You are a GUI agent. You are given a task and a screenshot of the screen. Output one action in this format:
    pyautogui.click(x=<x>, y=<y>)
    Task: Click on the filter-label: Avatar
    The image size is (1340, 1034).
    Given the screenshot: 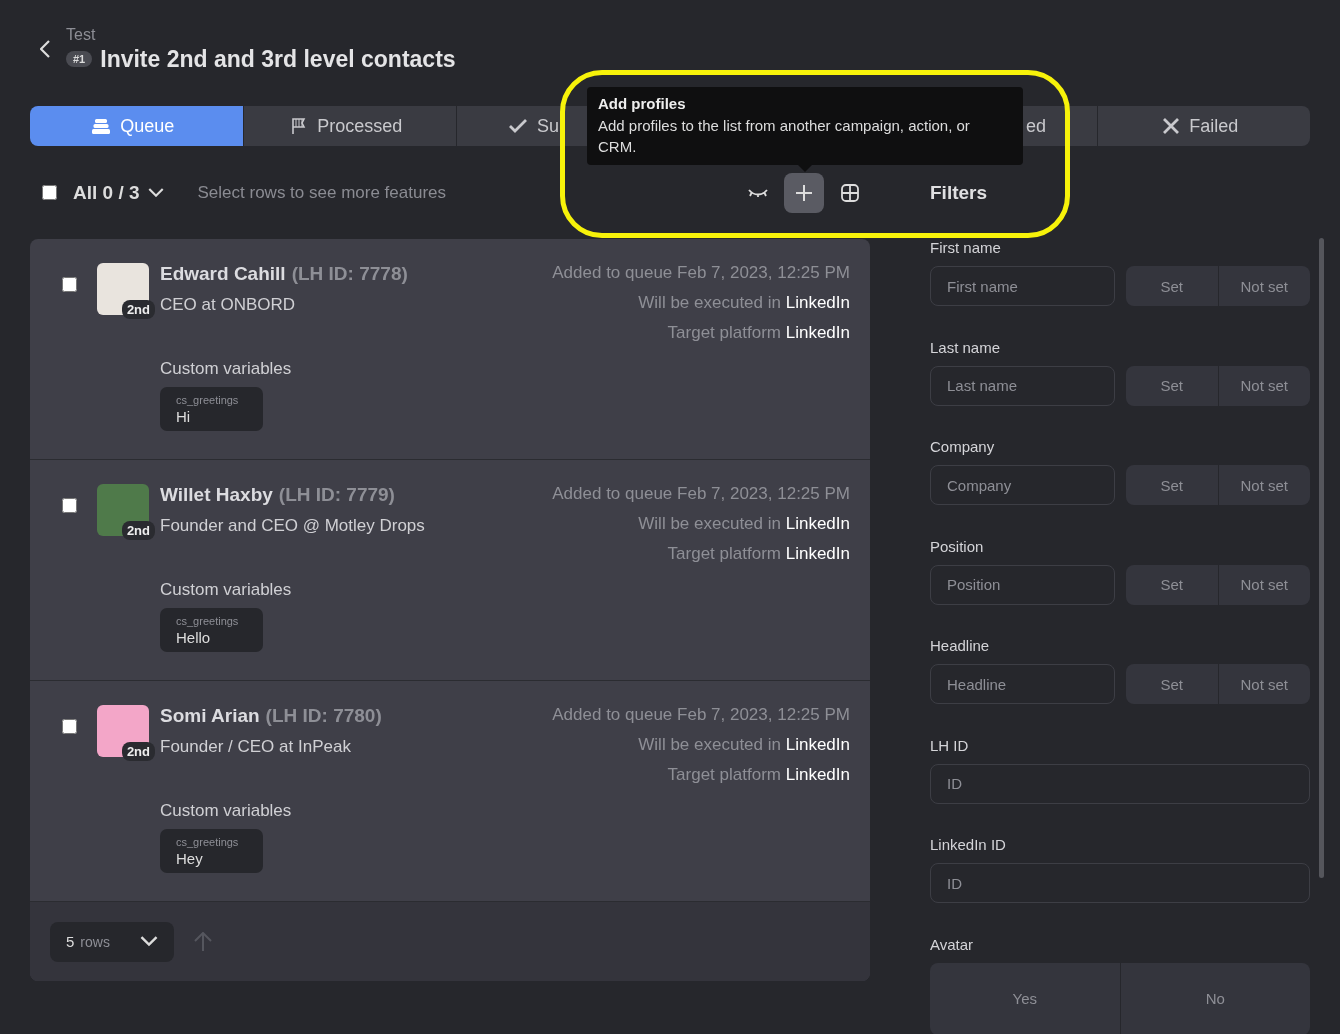 What is the action you would take?
    pyautogui.click(x=952, y=944)
    